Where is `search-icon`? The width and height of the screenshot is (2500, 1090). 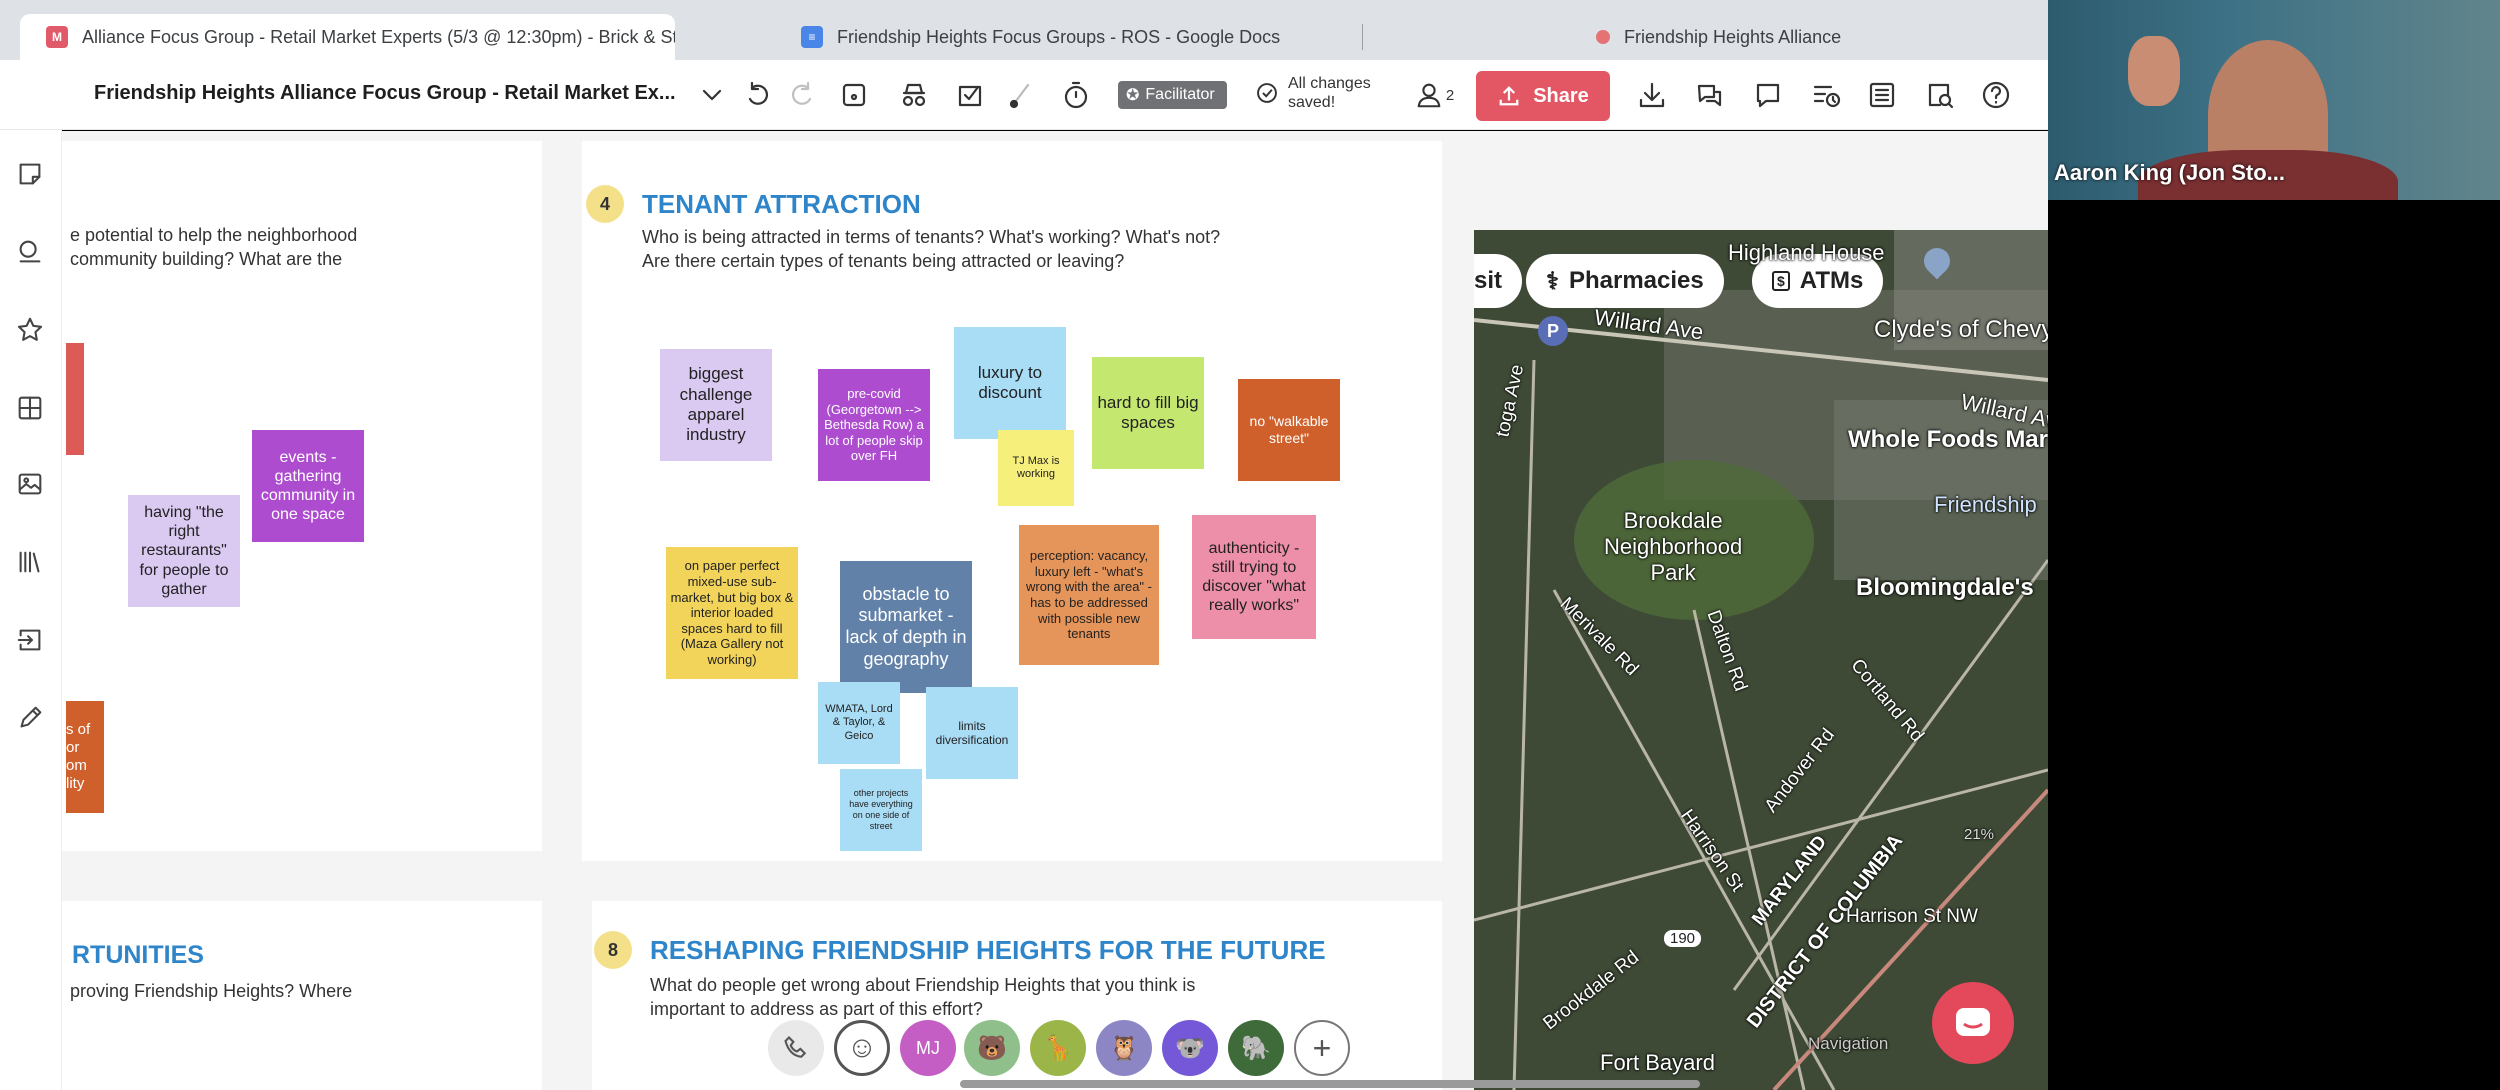
search-icon is located at coordinates (1940, 95).